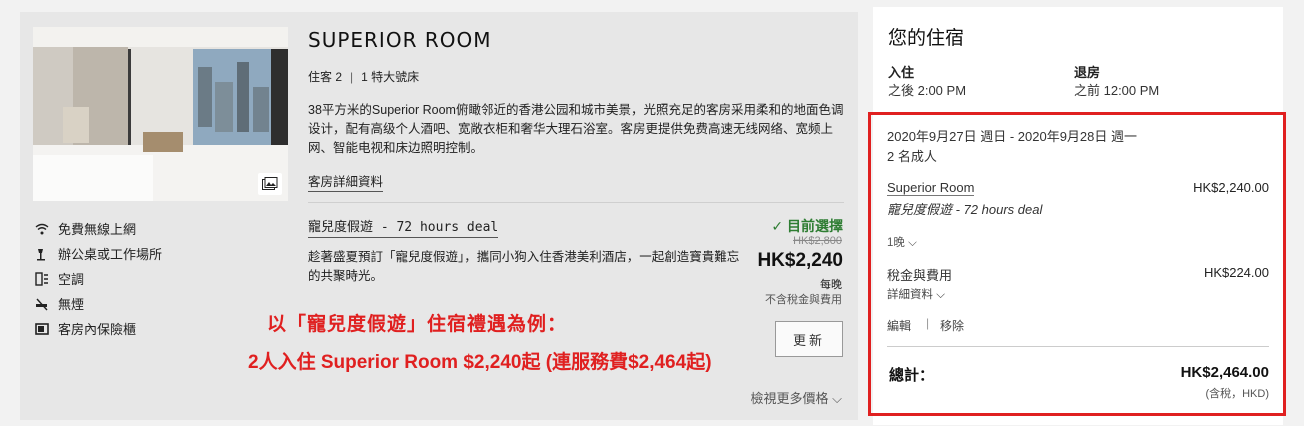 The height and width of the screenshot is (426, 1304). I want to click on checkin-time: 之後 2:00 PM, so click(927, 90).